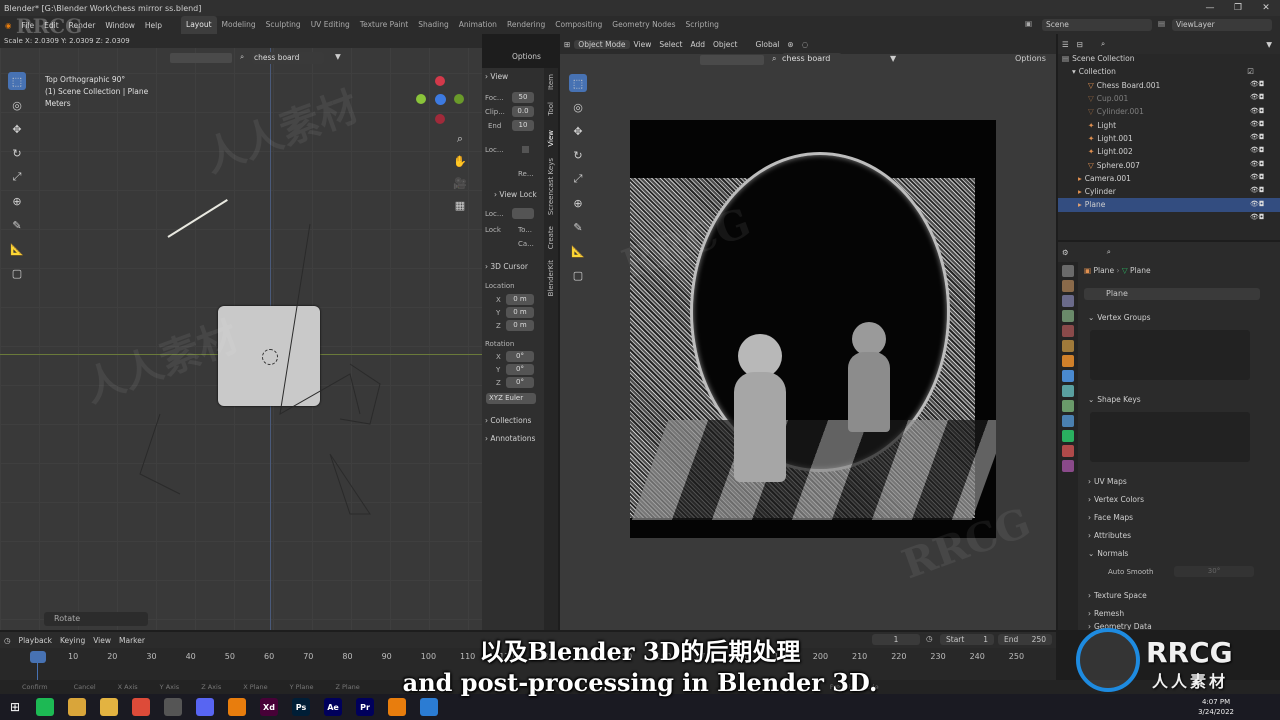 This screenshot has width=1280, height=720. Describe the element at coordinates (1170, 437) in the screenshot. I see `shape-keys-list` at that location.